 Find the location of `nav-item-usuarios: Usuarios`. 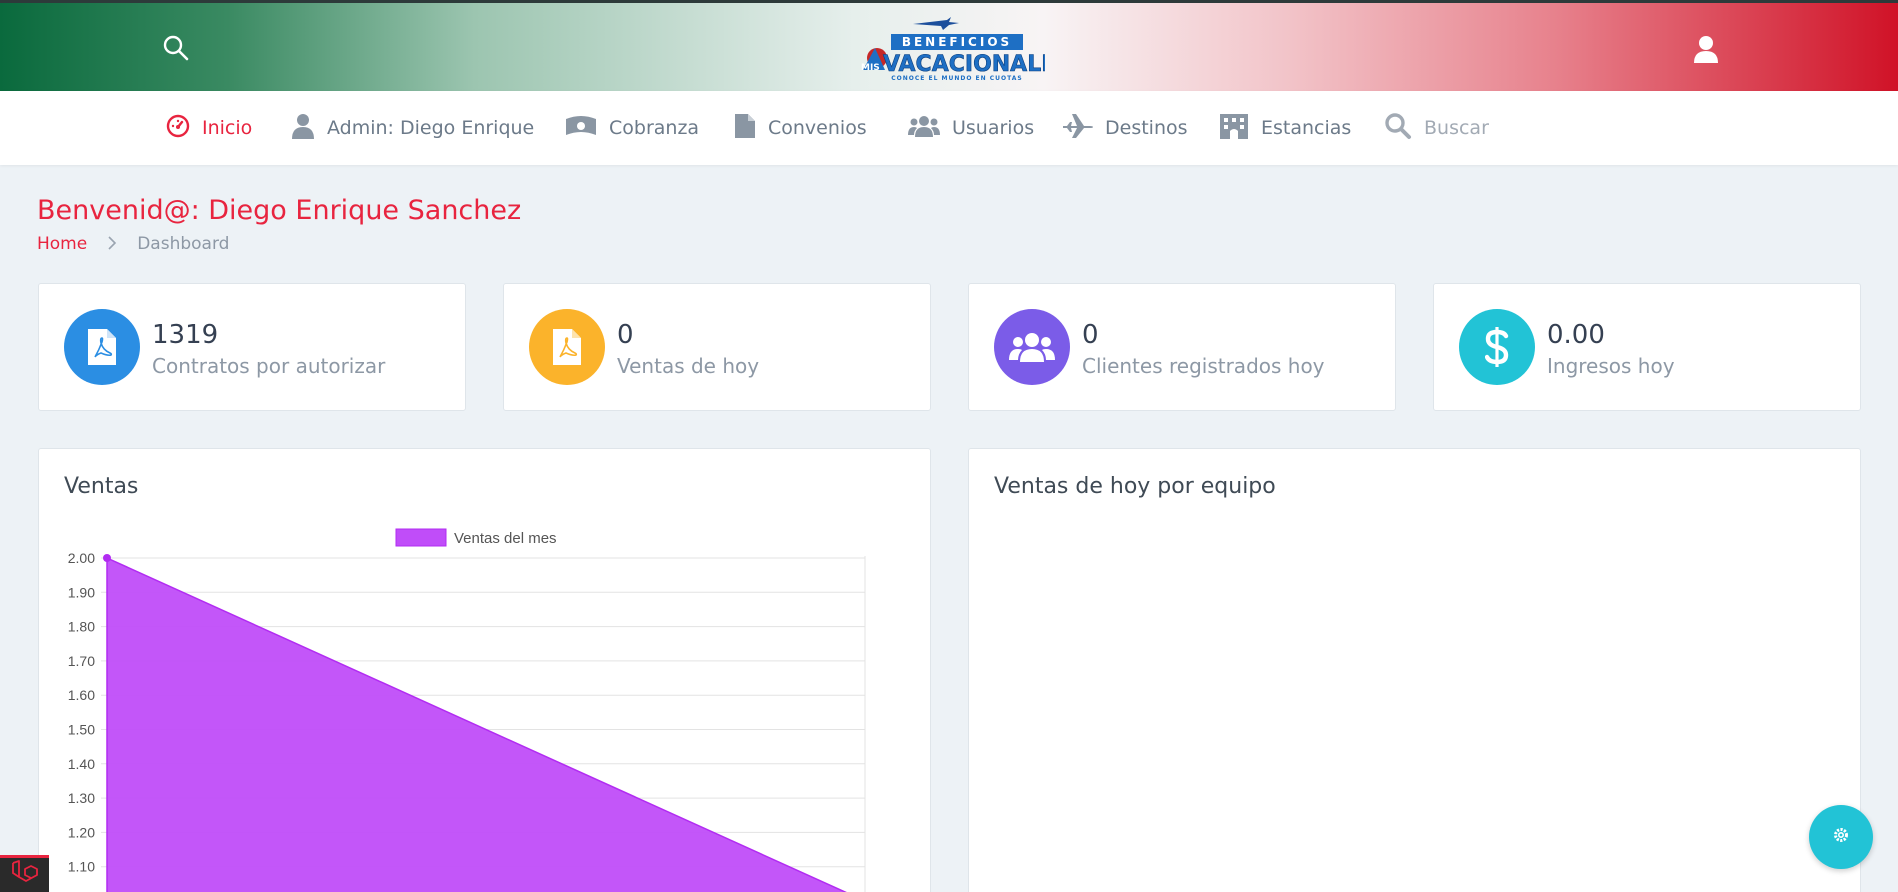

nav-item-usuarios: Usuarios is located at coordinates (971, 128).